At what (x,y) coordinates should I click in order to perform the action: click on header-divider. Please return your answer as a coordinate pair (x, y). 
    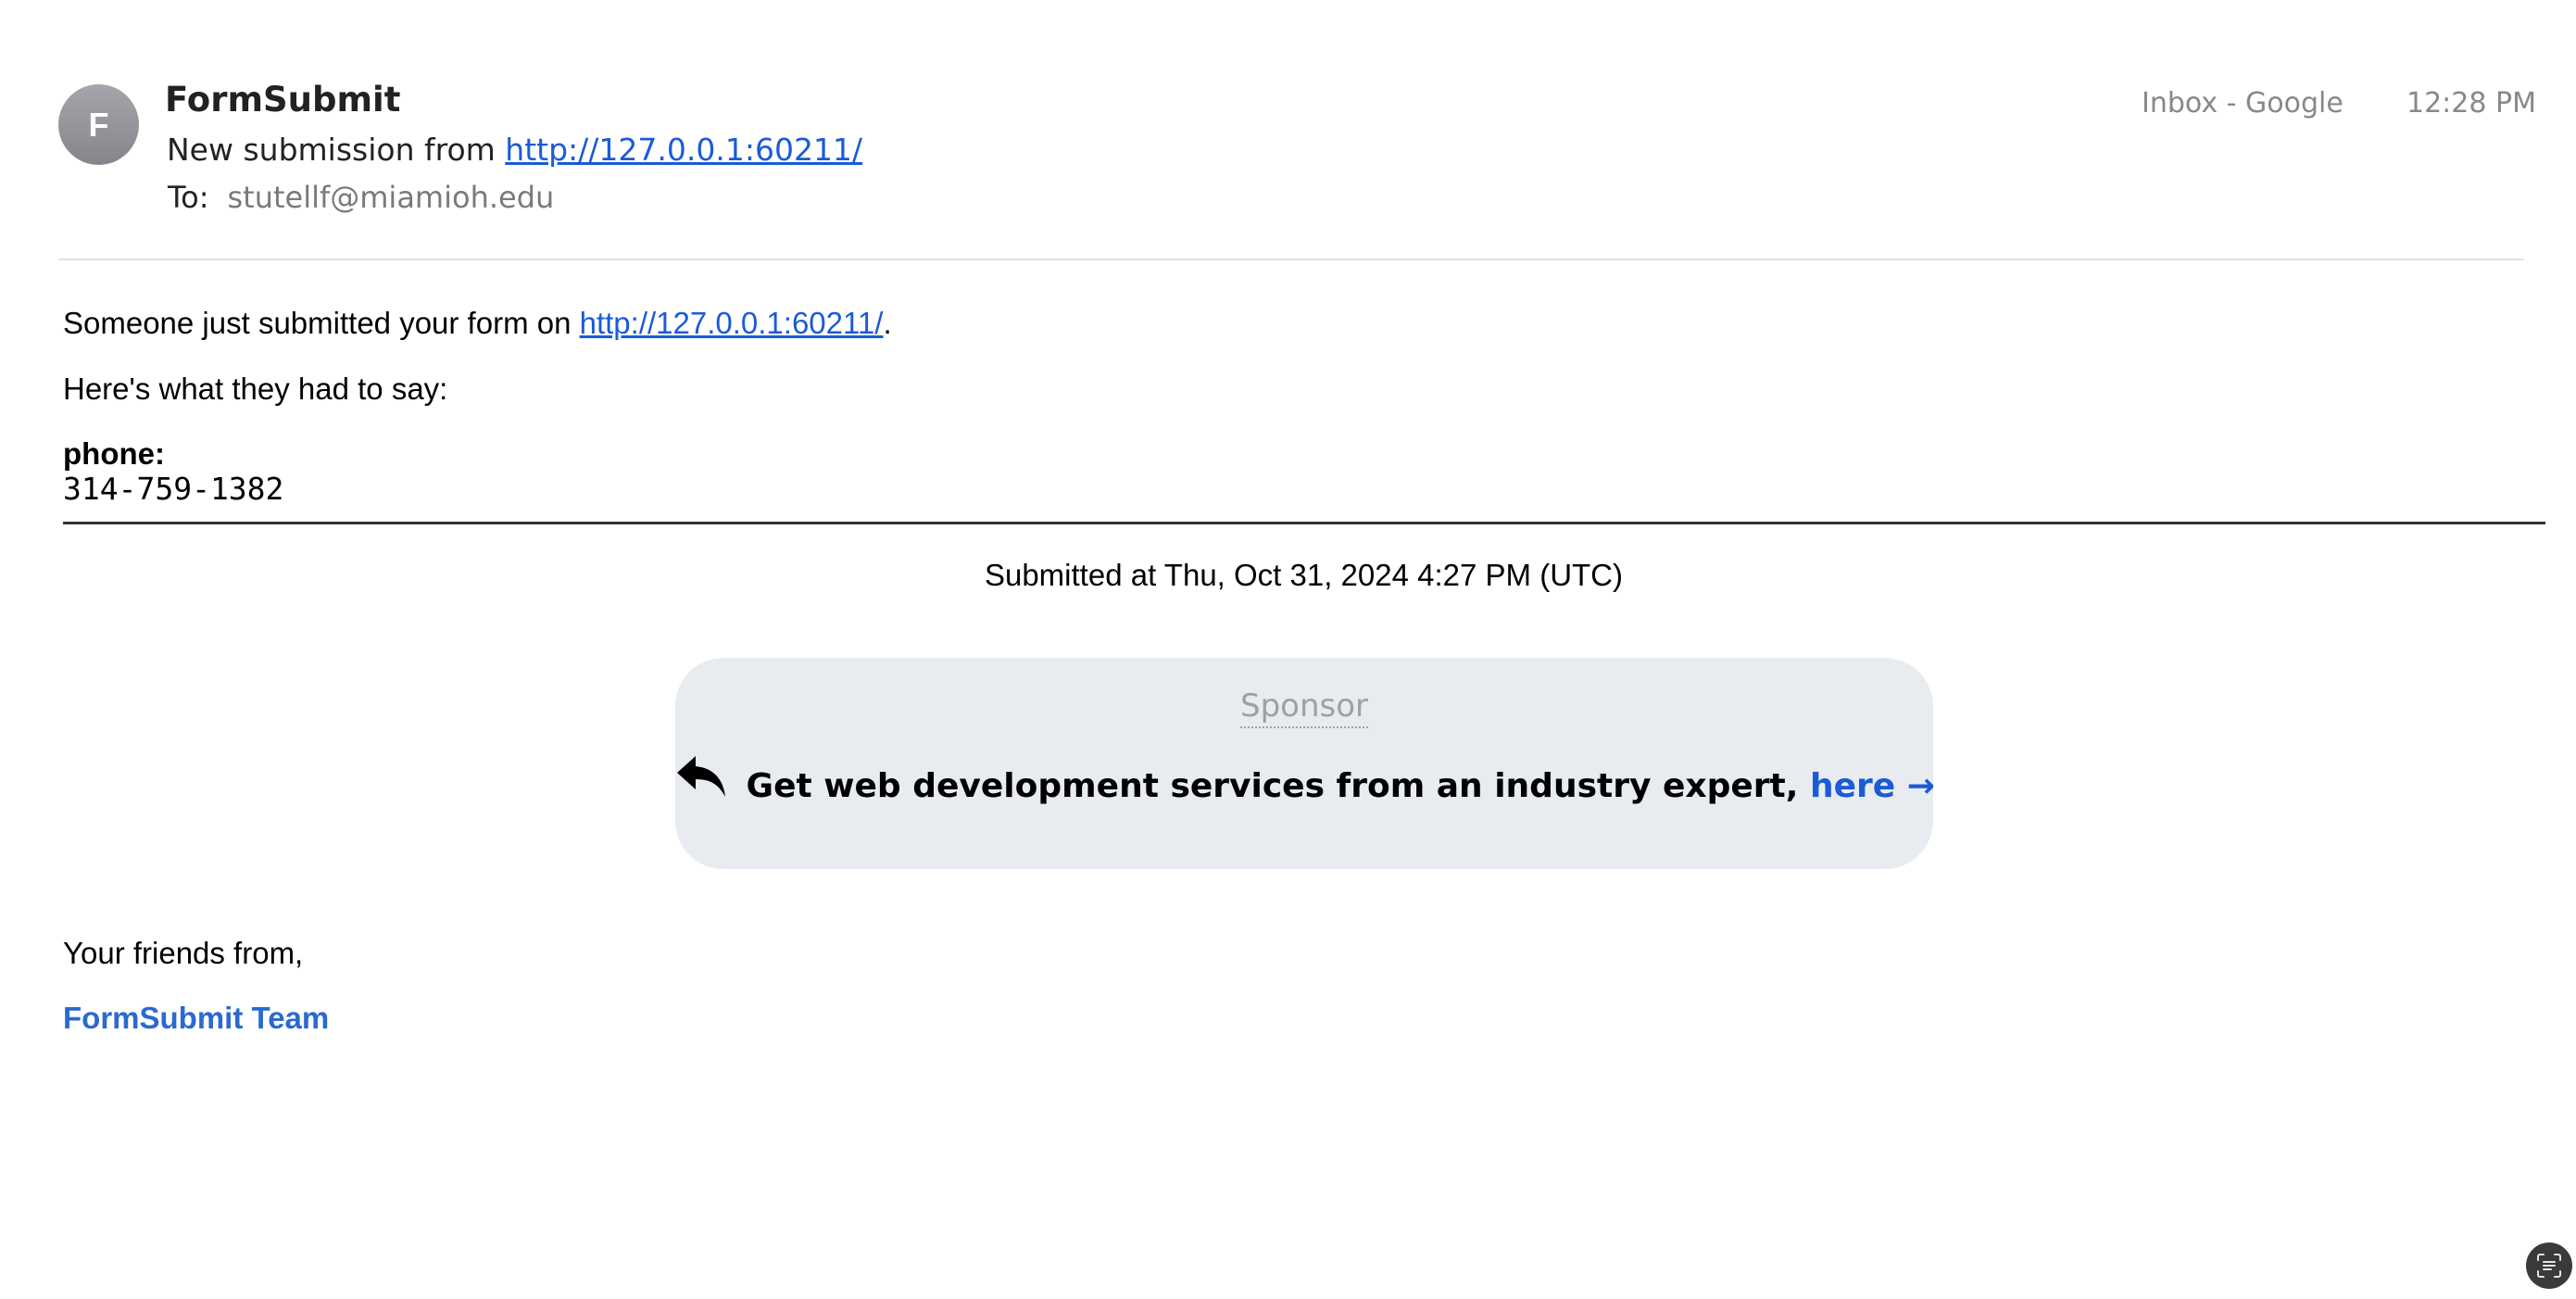
    Looking at the image, I should click on (1291, 259).